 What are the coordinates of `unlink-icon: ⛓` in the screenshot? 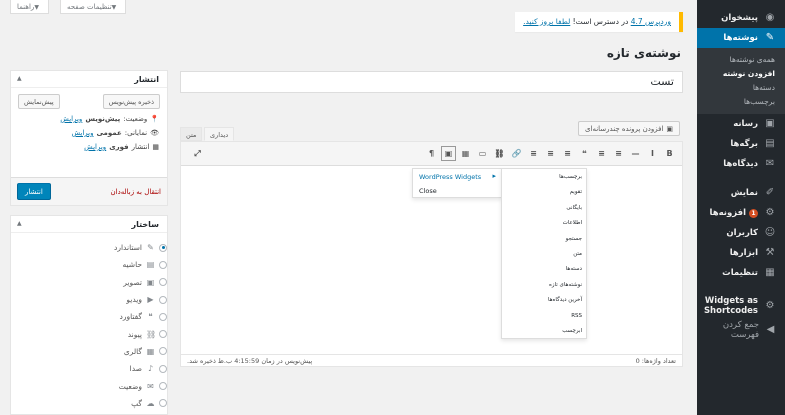 It's located at (499, 153).